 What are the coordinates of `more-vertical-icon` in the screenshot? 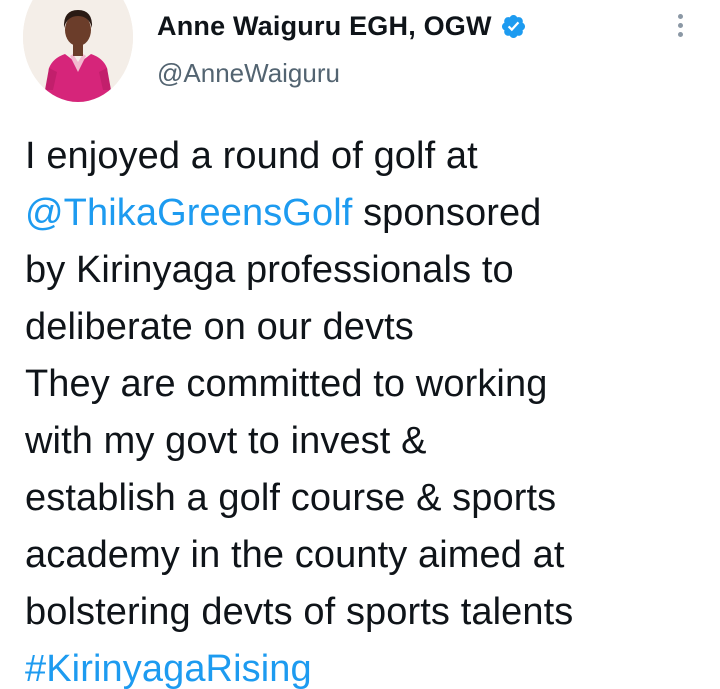 It's located at (680, 28).